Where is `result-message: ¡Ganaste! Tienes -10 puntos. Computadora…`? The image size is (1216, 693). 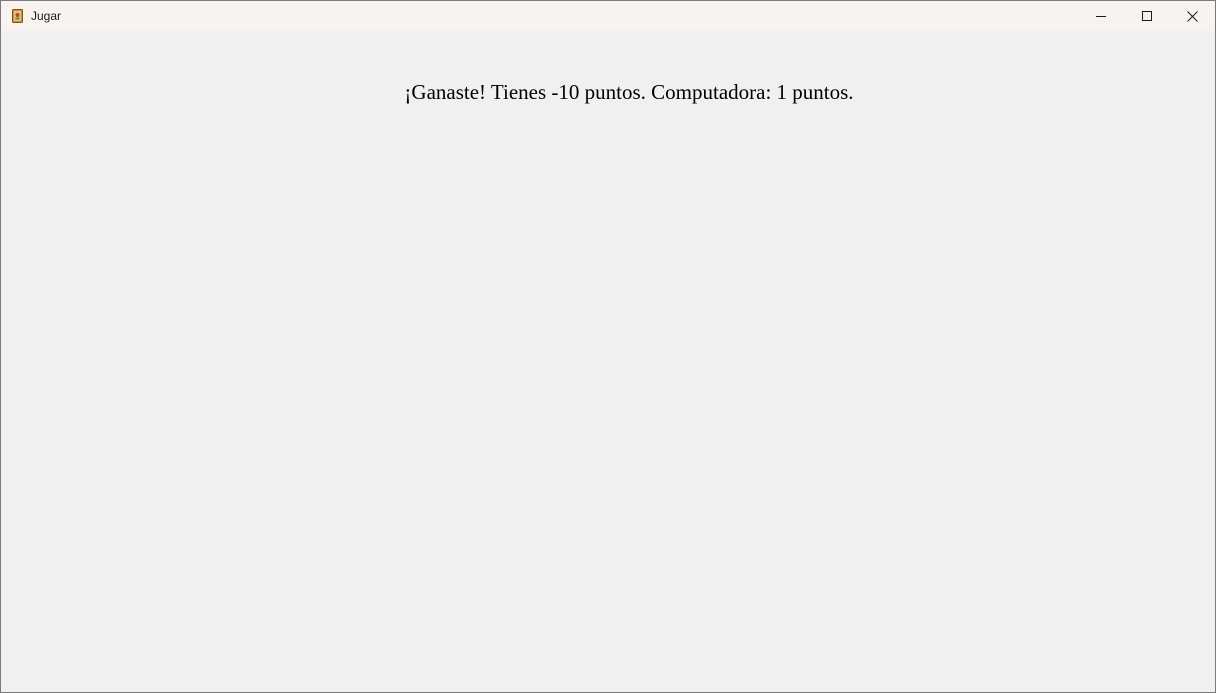 result-message: ¡Ganaste! Tienes -10 puntos. Computadora… is located at coordinates (629, 92).